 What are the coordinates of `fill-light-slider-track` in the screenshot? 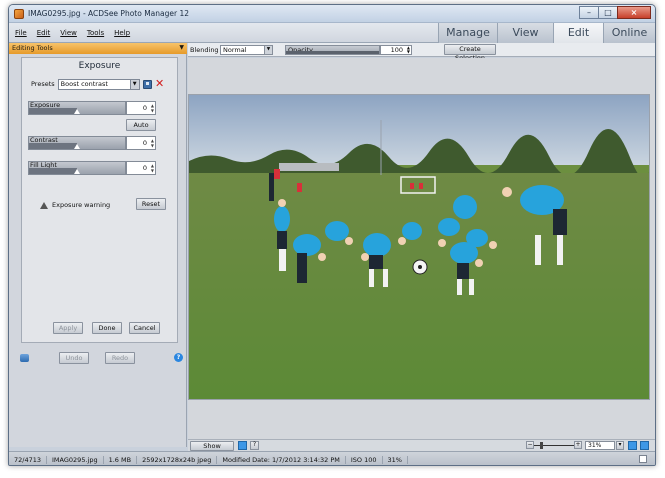 It's located at (53, 171).